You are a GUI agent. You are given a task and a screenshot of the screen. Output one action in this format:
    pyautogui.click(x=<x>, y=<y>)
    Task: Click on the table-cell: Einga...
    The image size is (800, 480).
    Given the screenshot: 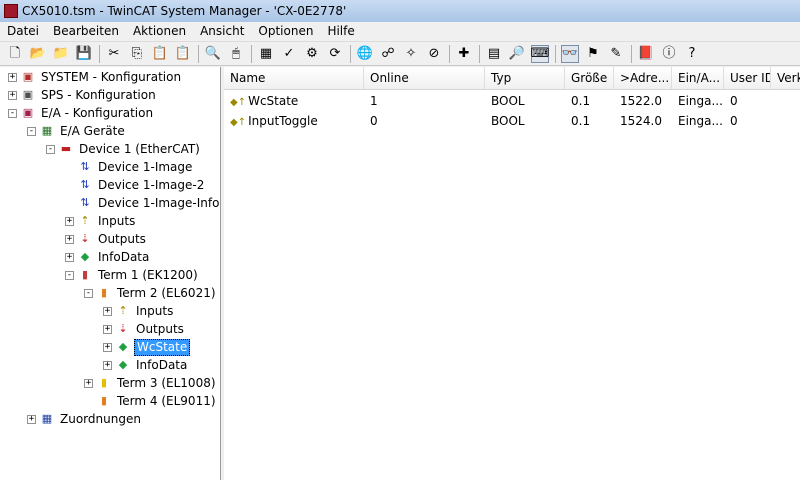 What is the action you would take?
    pyautogui.click(x=700, y=121)
    